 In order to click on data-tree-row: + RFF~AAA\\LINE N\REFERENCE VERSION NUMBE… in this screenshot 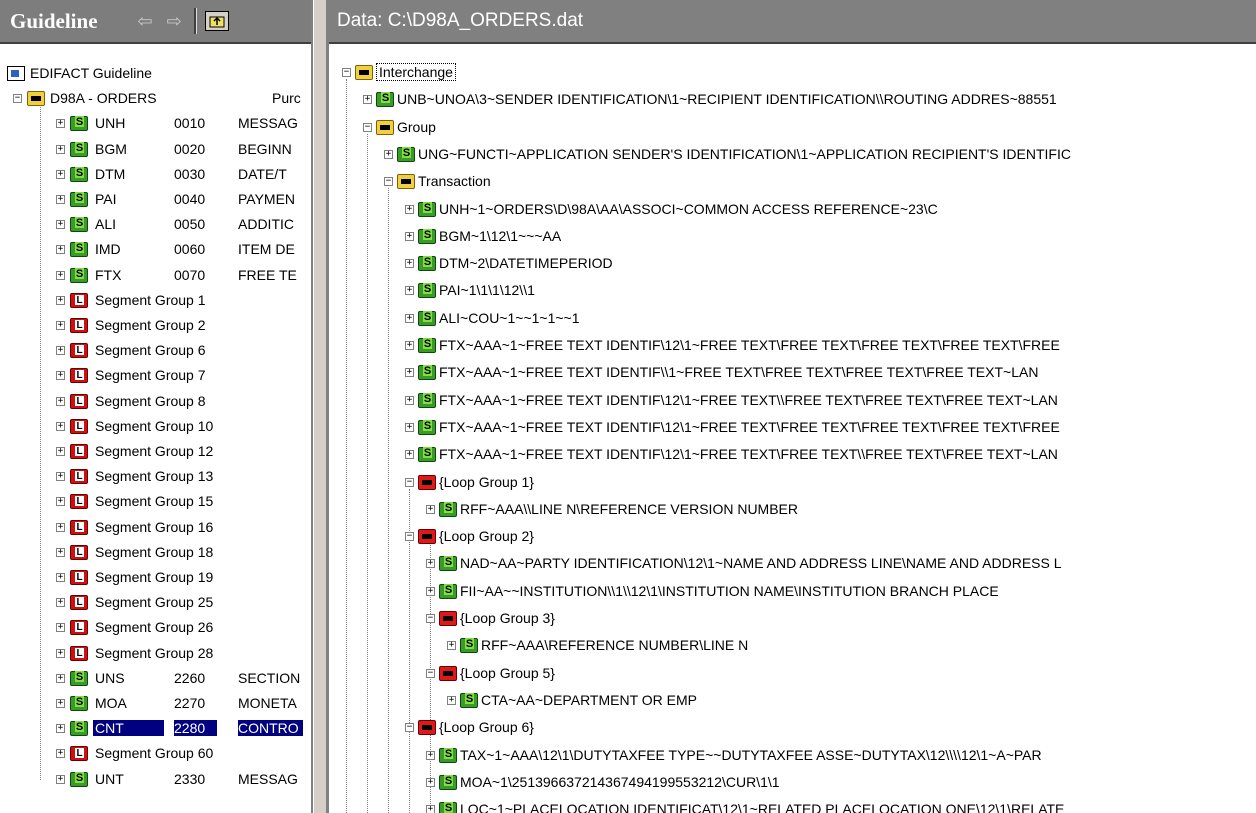, I will do `click(792, 510)`.